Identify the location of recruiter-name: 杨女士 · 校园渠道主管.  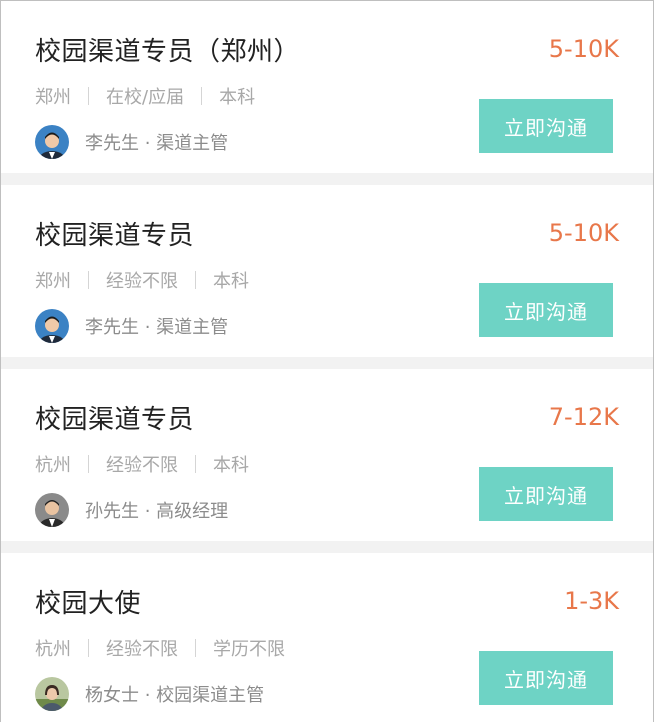
(175, 695).